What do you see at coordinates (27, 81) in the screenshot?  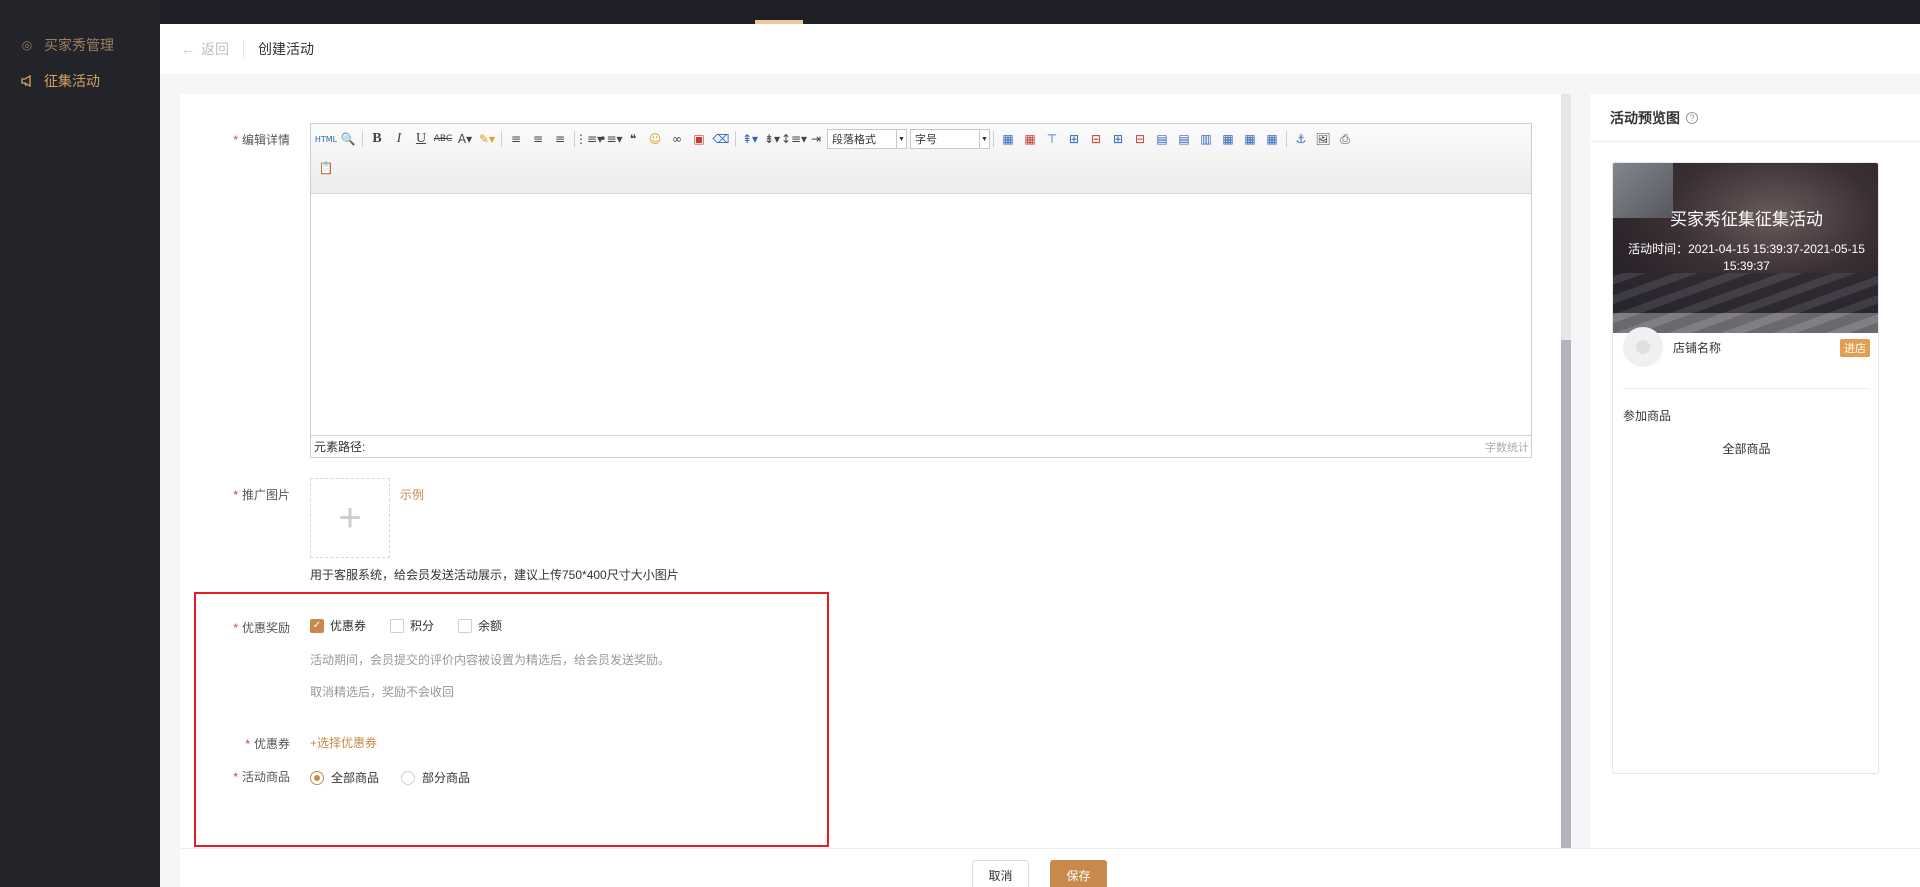 I see `megaphone-icon` at bounding box center [27, 81].